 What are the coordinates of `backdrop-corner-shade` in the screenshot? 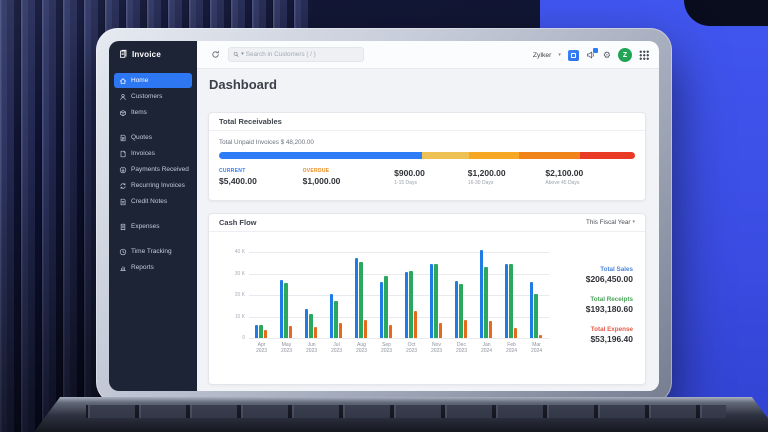 It's located at (726, 13).